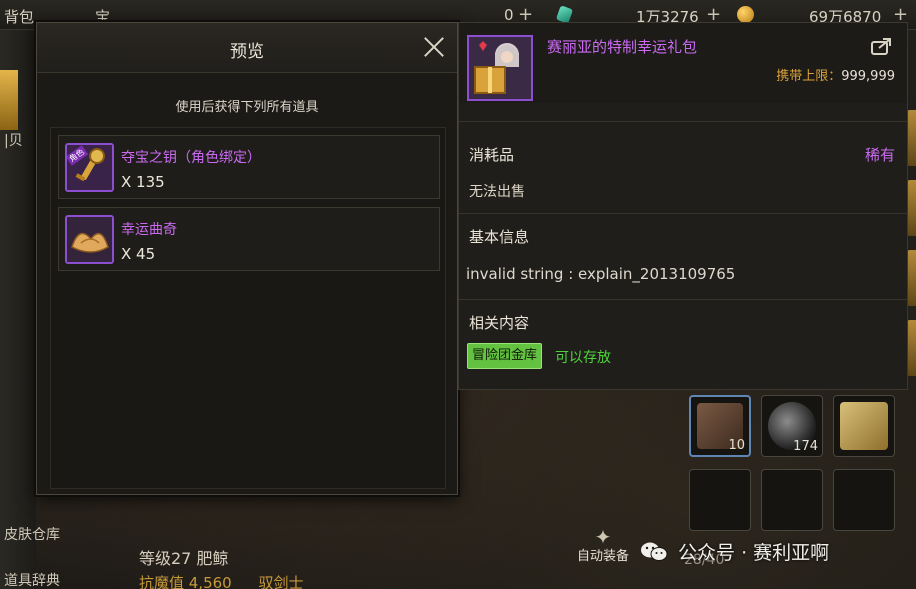  I want to click on reward-name: 幸运曲奇, so click(149, 230).